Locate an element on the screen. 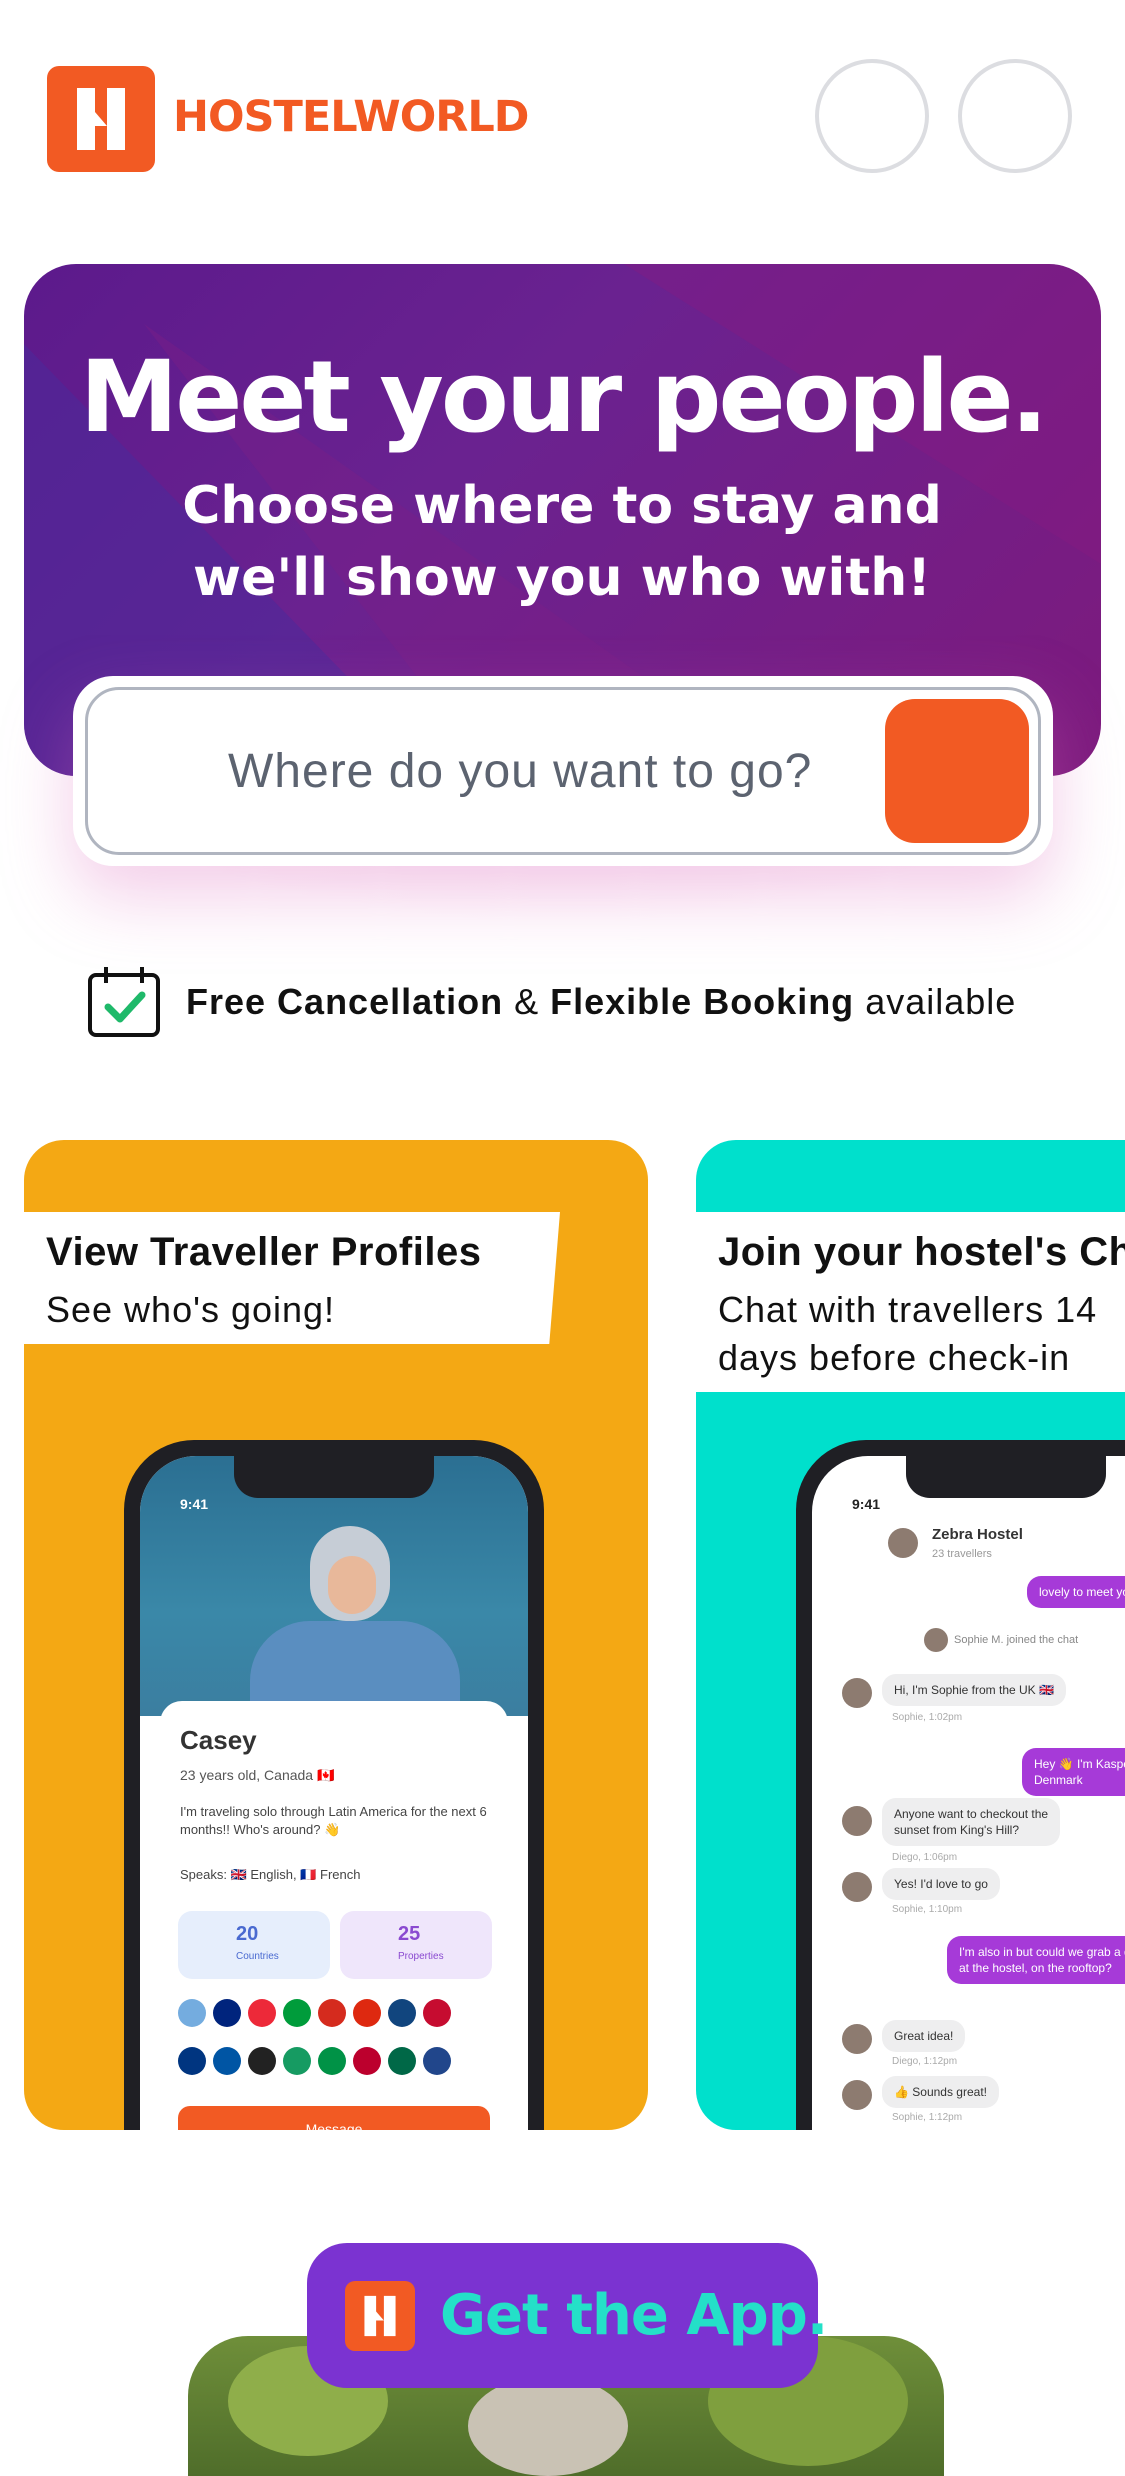 This screenshot has width=1125, height=2476. card-subtitle: See who's going! is located at coordinates (191, 1309).